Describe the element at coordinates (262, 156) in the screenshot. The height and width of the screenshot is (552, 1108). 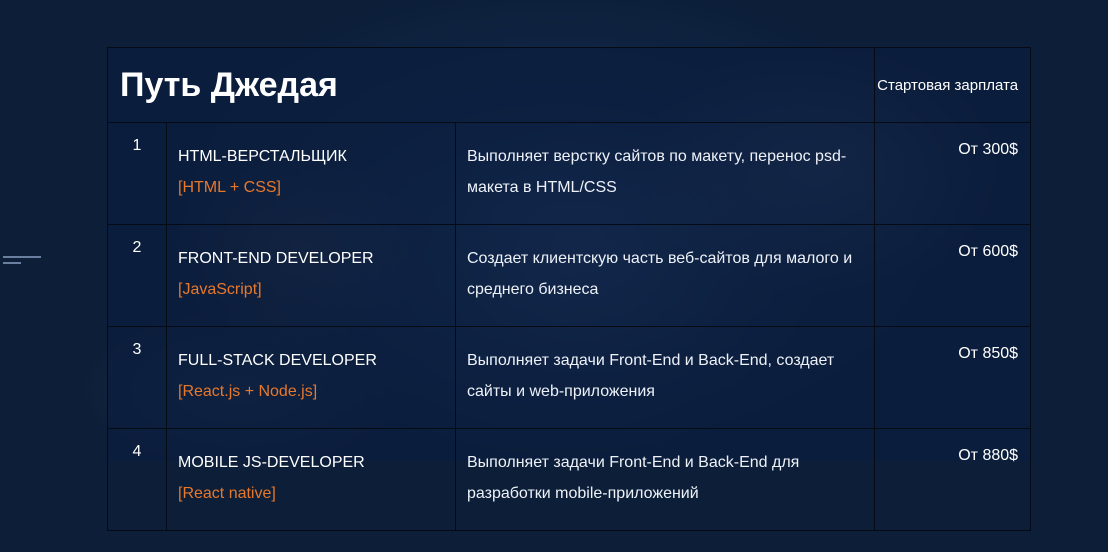
I see `role-title: HTML-ВЕРСТАЛЬЩИК` at that location.